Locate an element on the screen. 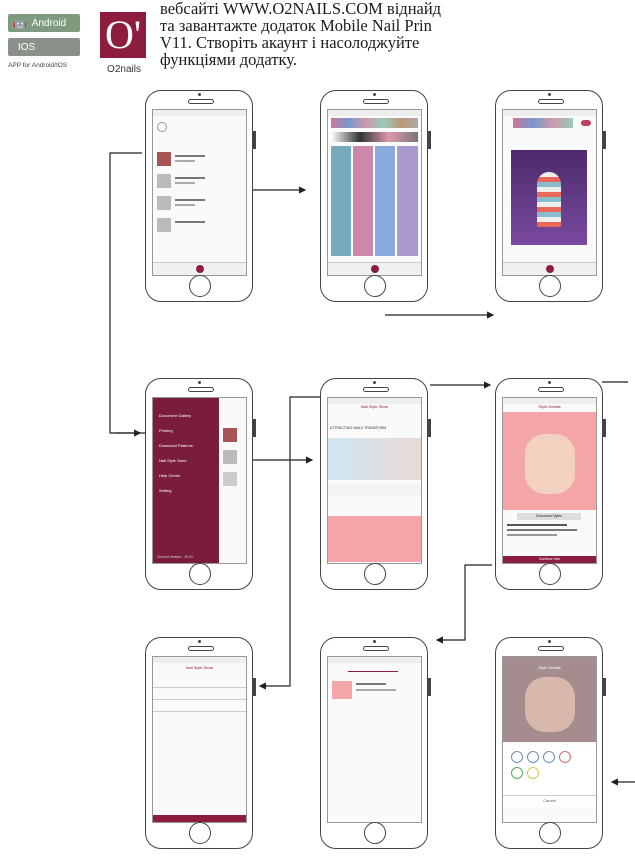 This screenshot has width=635, height=867. phone-downloads-screen is located at coordinates (375, 743).